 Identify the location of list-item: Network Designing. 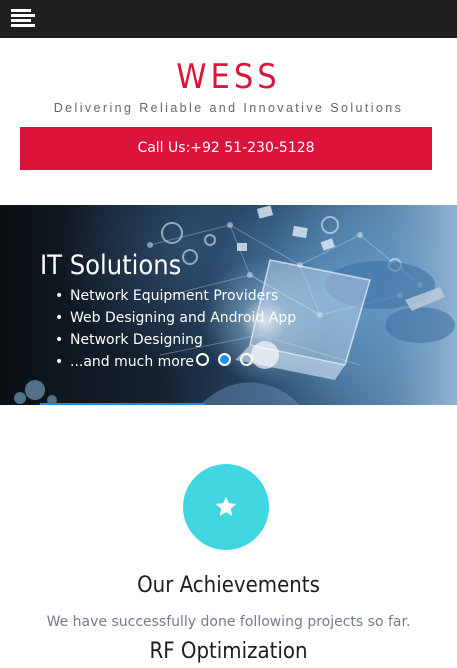
(173, 340).